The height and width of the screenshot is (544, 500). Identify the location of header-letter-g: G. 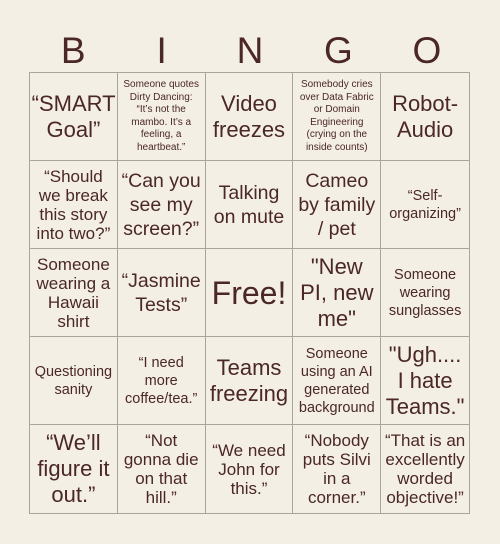
(338, 50).